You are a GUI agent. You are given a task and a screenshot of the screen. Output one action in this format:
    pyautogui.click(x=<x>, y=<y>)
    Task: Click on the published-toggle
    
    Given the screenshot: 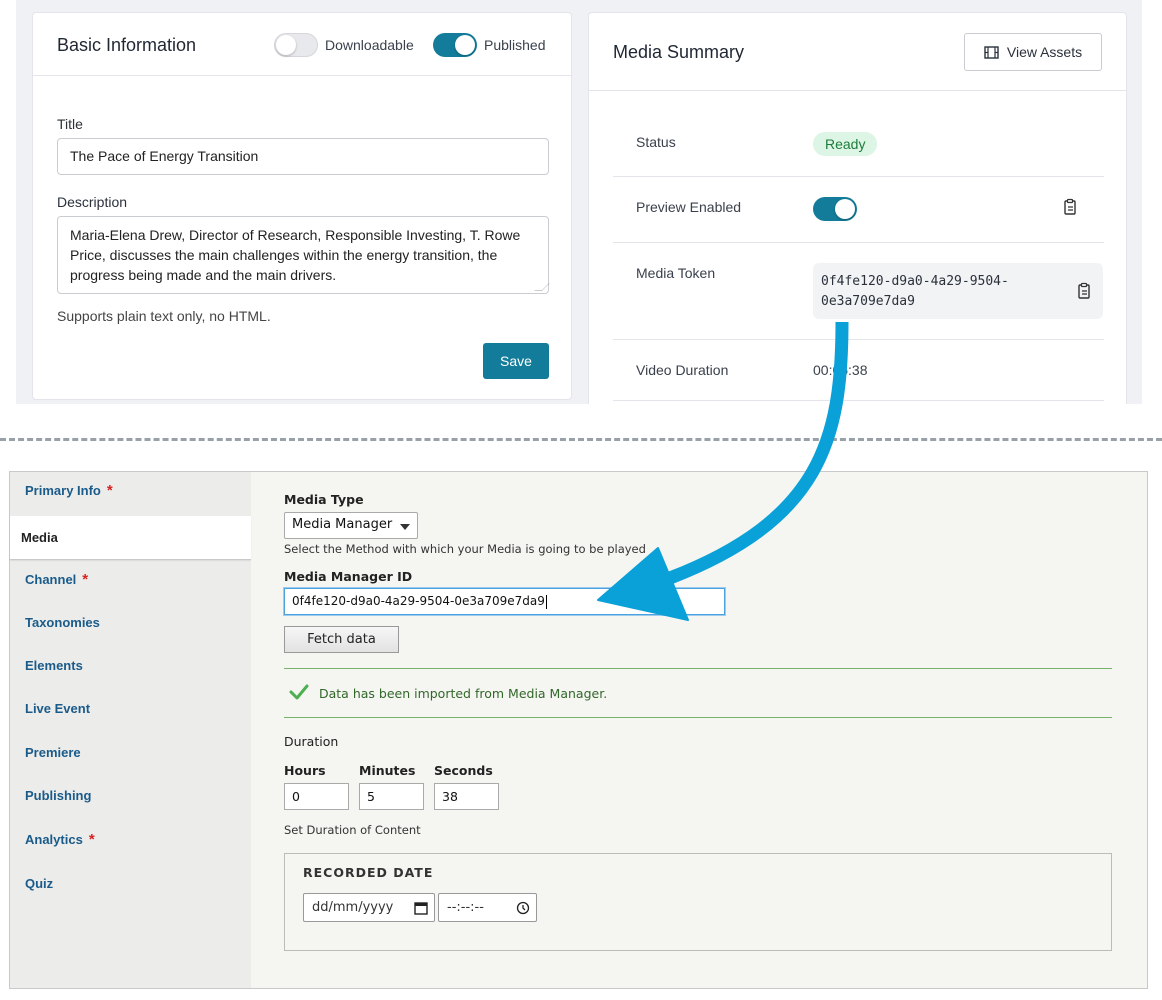 What is the action you would take?
    pyautogui.click(x=455, y=45)
    